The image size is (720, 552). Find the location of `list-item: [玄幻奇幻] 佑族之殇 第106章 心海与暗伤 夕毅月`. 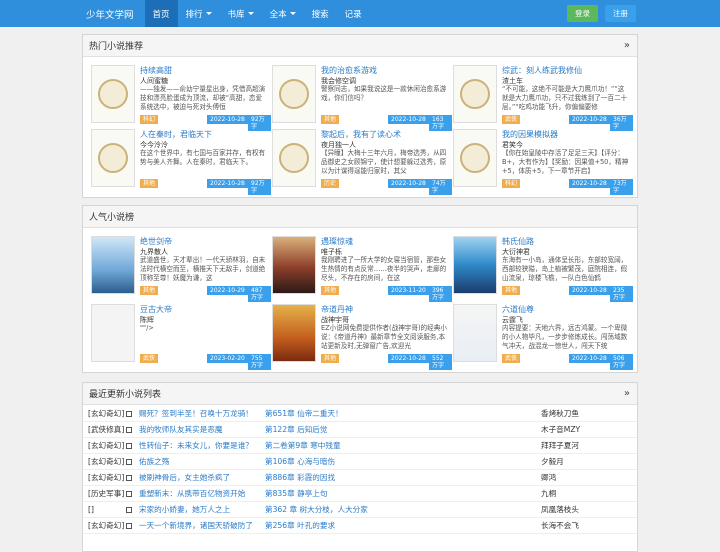

list-item: [玄幻奇幻] 佑族之殇 第106章 心海与暗伤 夕毅月 is located at coordinates (360, 462).